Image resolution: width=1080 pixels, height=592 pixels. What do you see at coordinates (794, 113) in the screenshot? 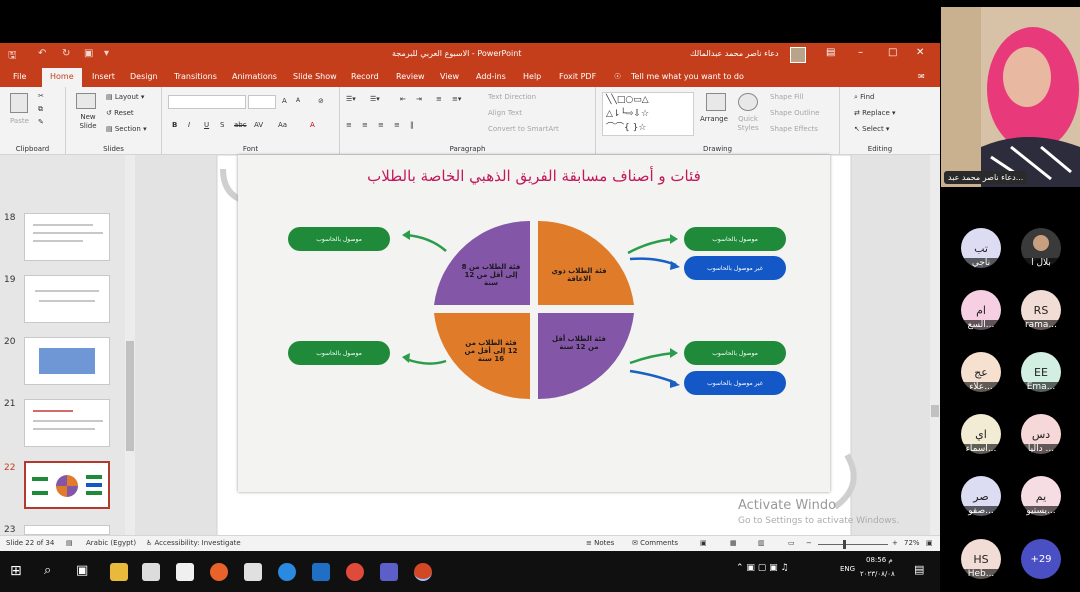
I see `shape-outline-button: Shape Outline` at bounding box center [794, 113].